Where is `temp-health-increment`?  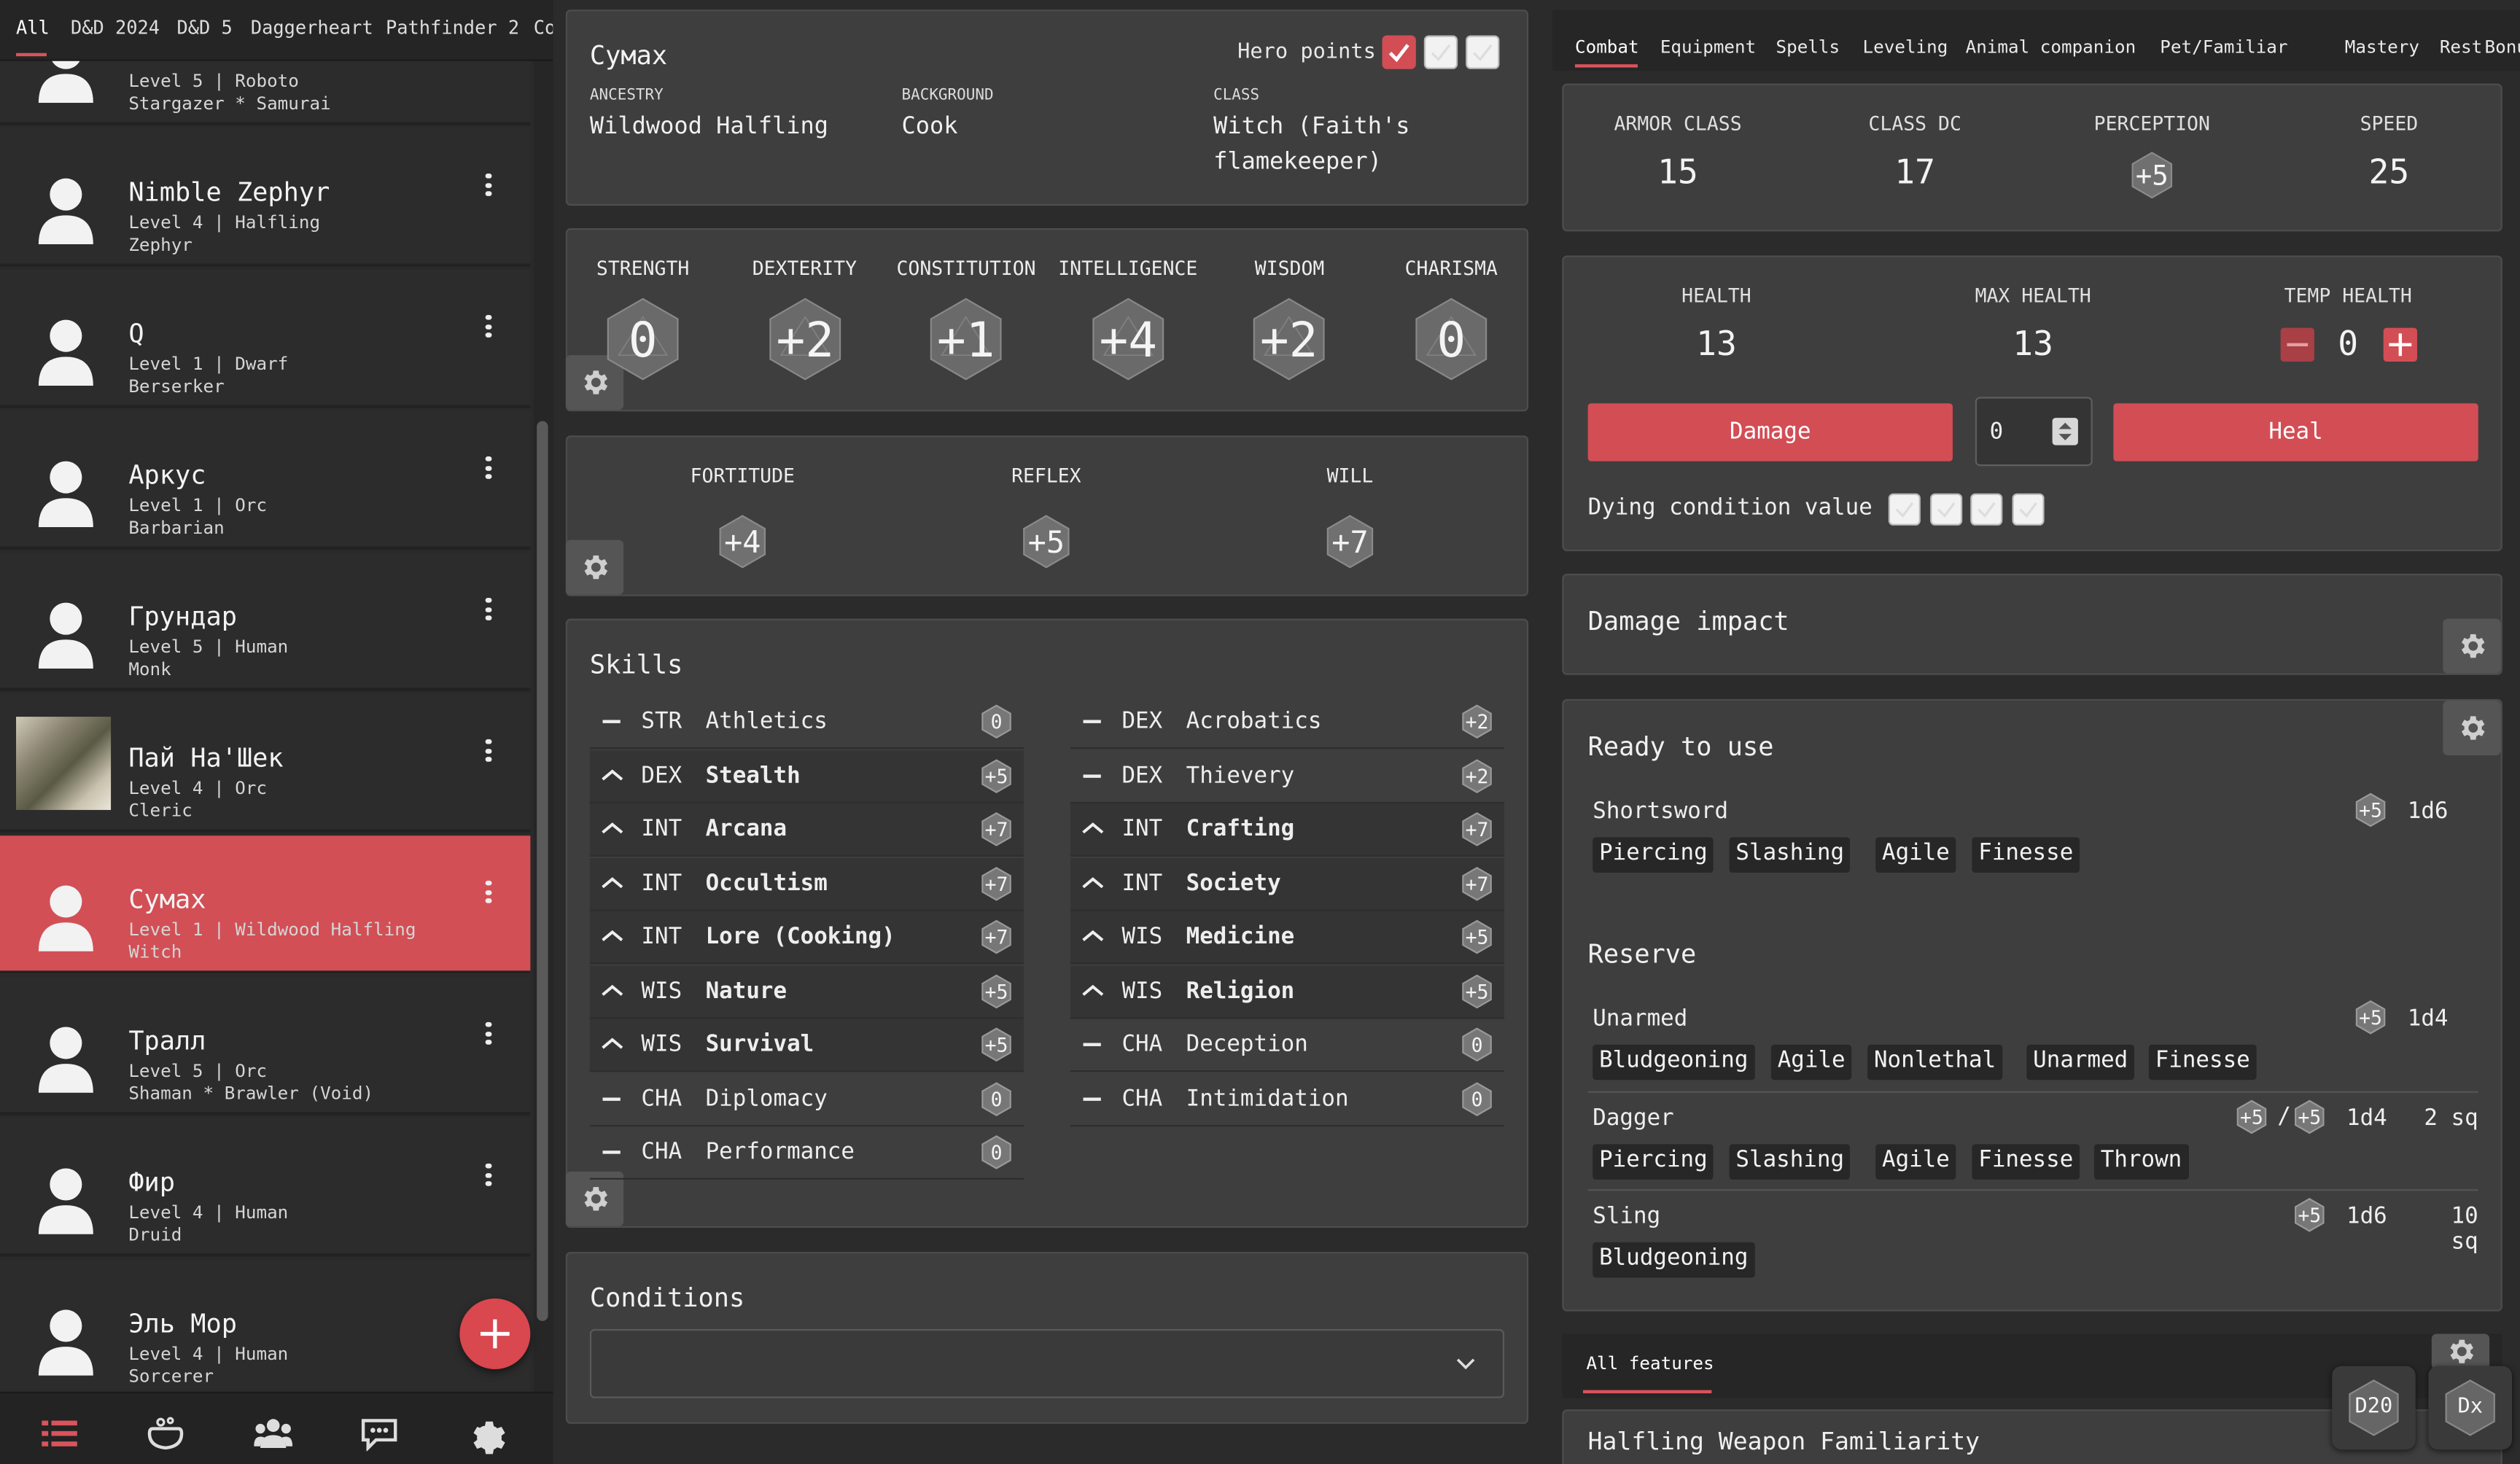
temp-health-increment is located at coordinates (2400, 344).